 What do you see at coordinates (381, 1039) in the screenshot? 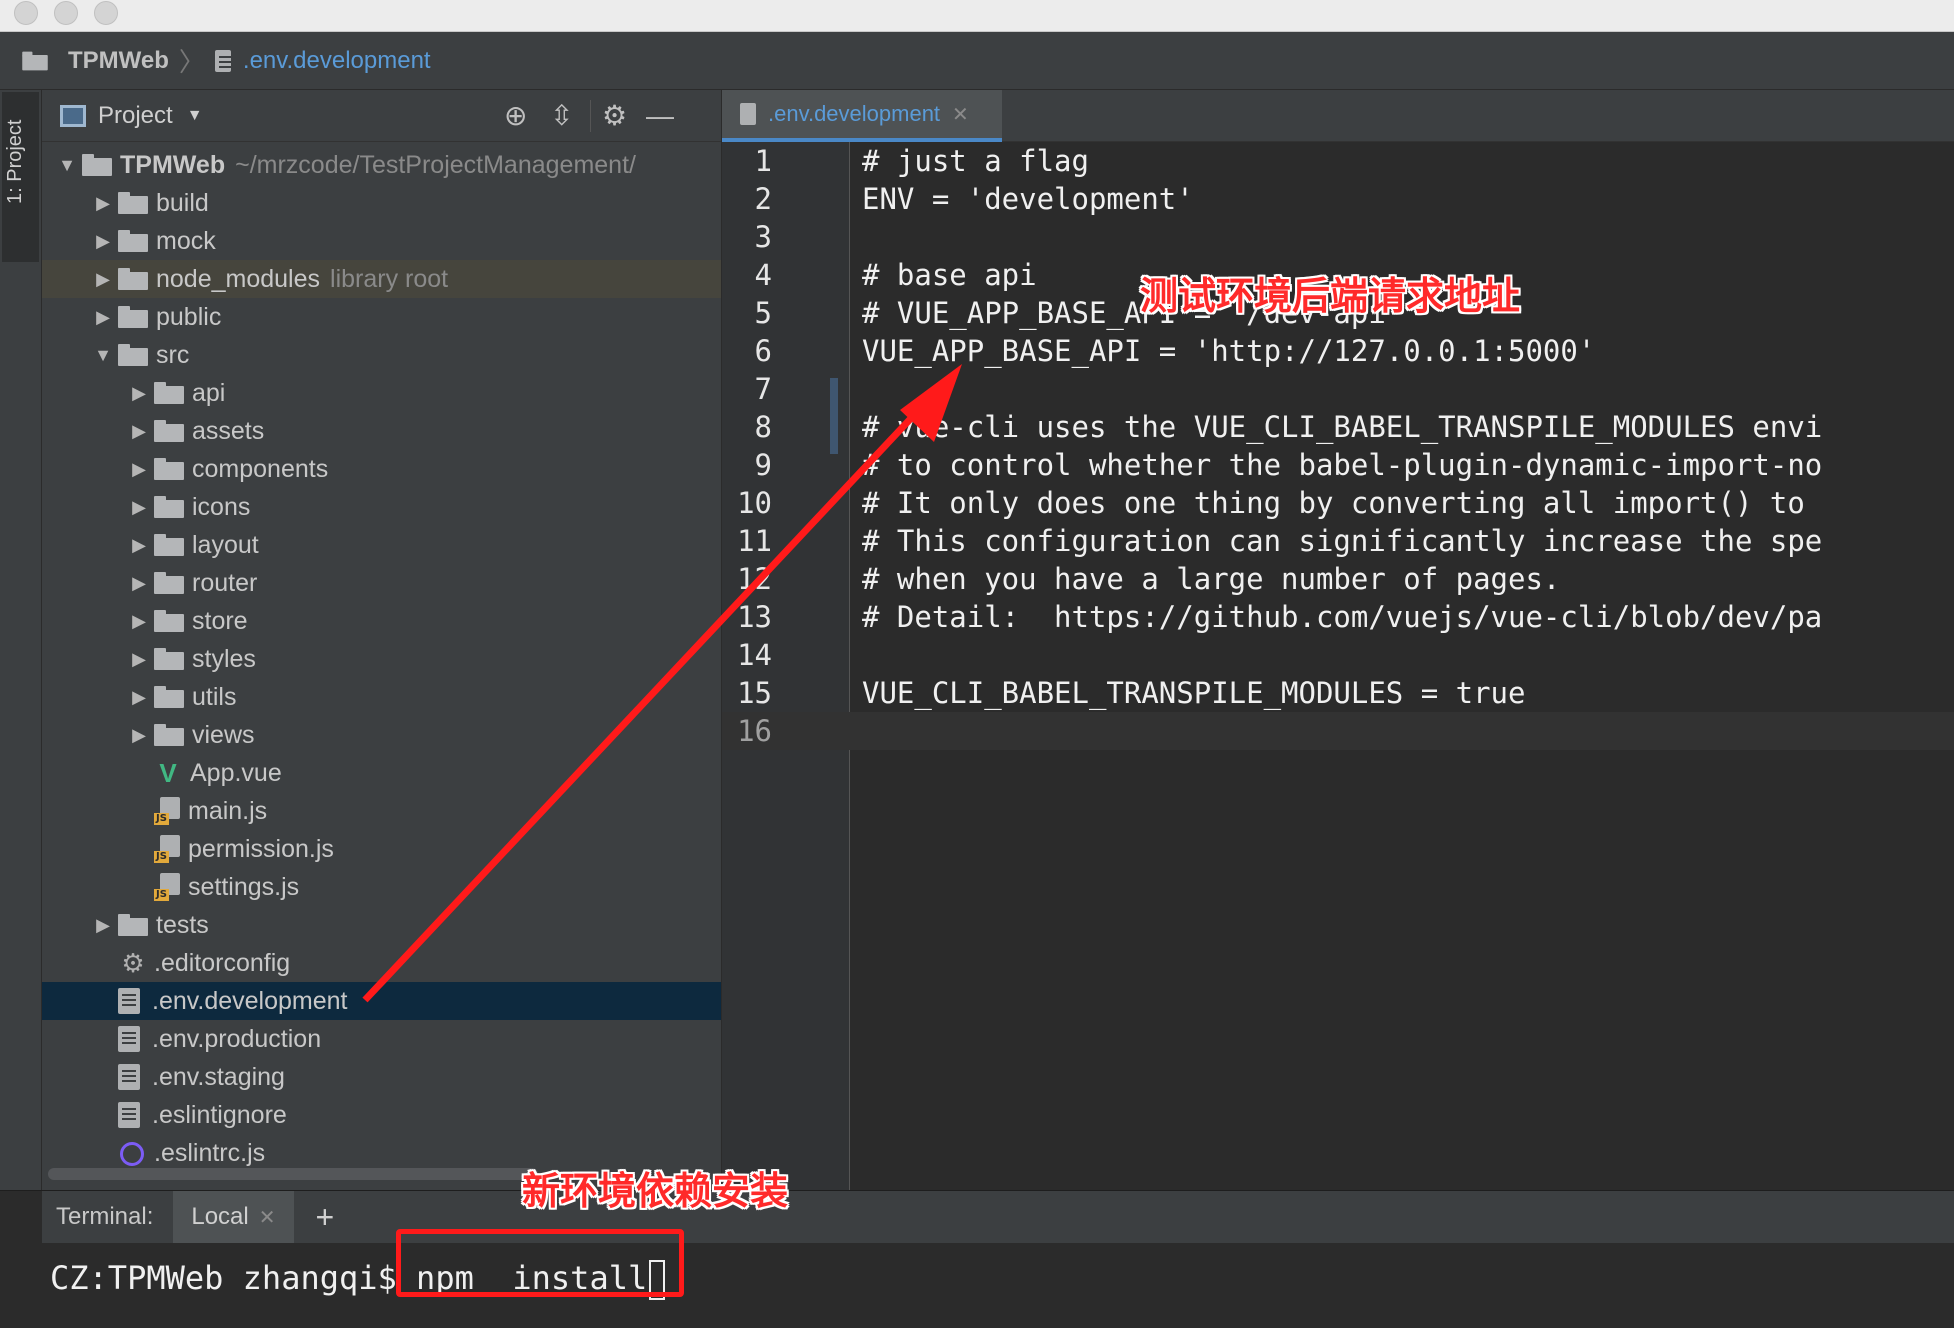
I see `tree-item: .env.production` at bounding box center [381, 1039].